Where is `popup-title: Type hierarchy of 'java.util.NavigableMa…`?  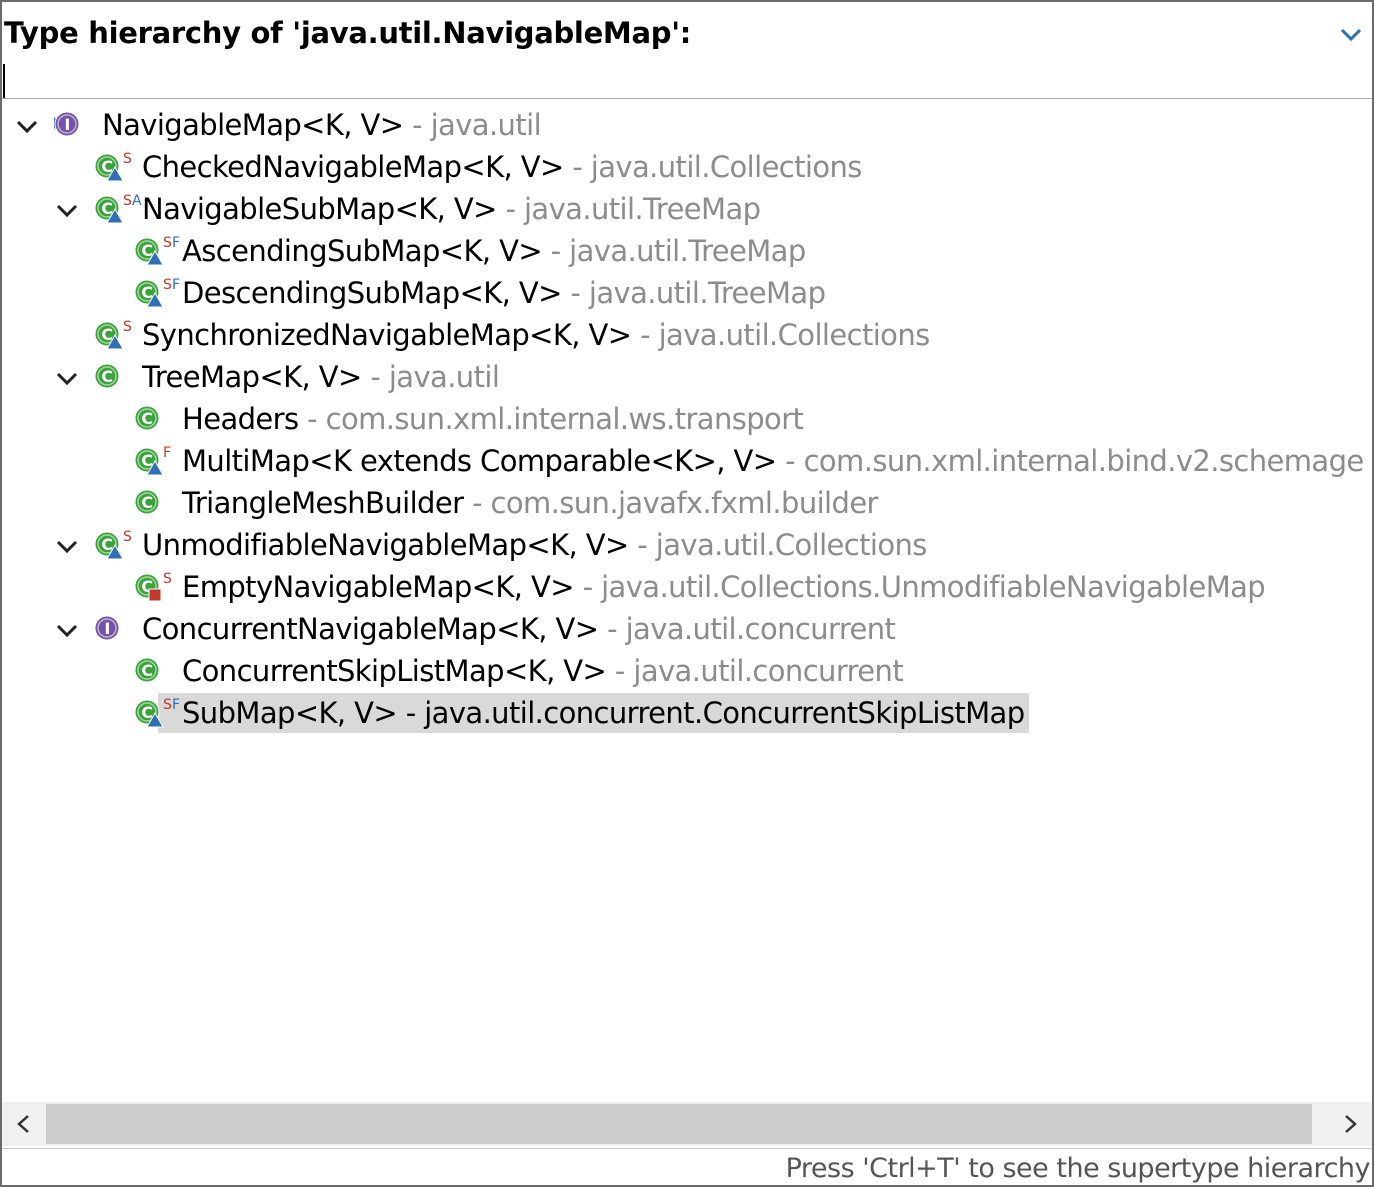
popup-title: Type hierarchy of 'java.util.NavigableMa… is located at coordinates (348, 33).